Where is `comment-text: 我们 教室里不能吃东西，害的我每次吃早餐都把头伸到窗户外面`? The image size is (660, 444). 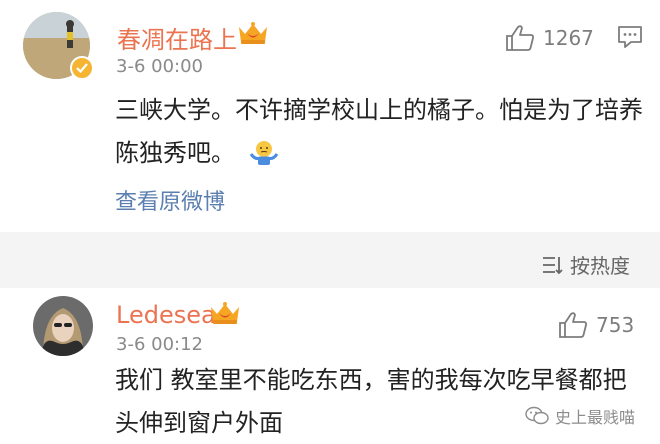 comment-text: 我们 教室里不能吃东西，害的我每次吃早餐都把头伸到窗户外面 is located at coordinates (371, 401).